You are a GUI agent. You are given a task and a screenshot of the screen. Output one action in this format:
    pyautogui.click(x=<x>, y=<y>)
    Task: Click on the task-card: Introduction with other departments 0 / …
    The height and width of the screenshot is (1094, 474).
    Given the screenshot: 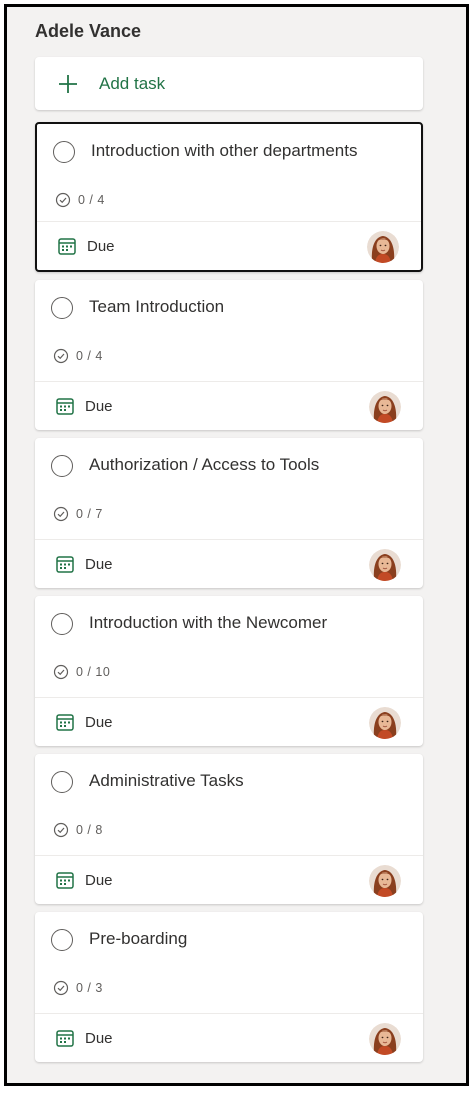 What is the action you would take?
    pyautogui.click(x=229, y=197)
    